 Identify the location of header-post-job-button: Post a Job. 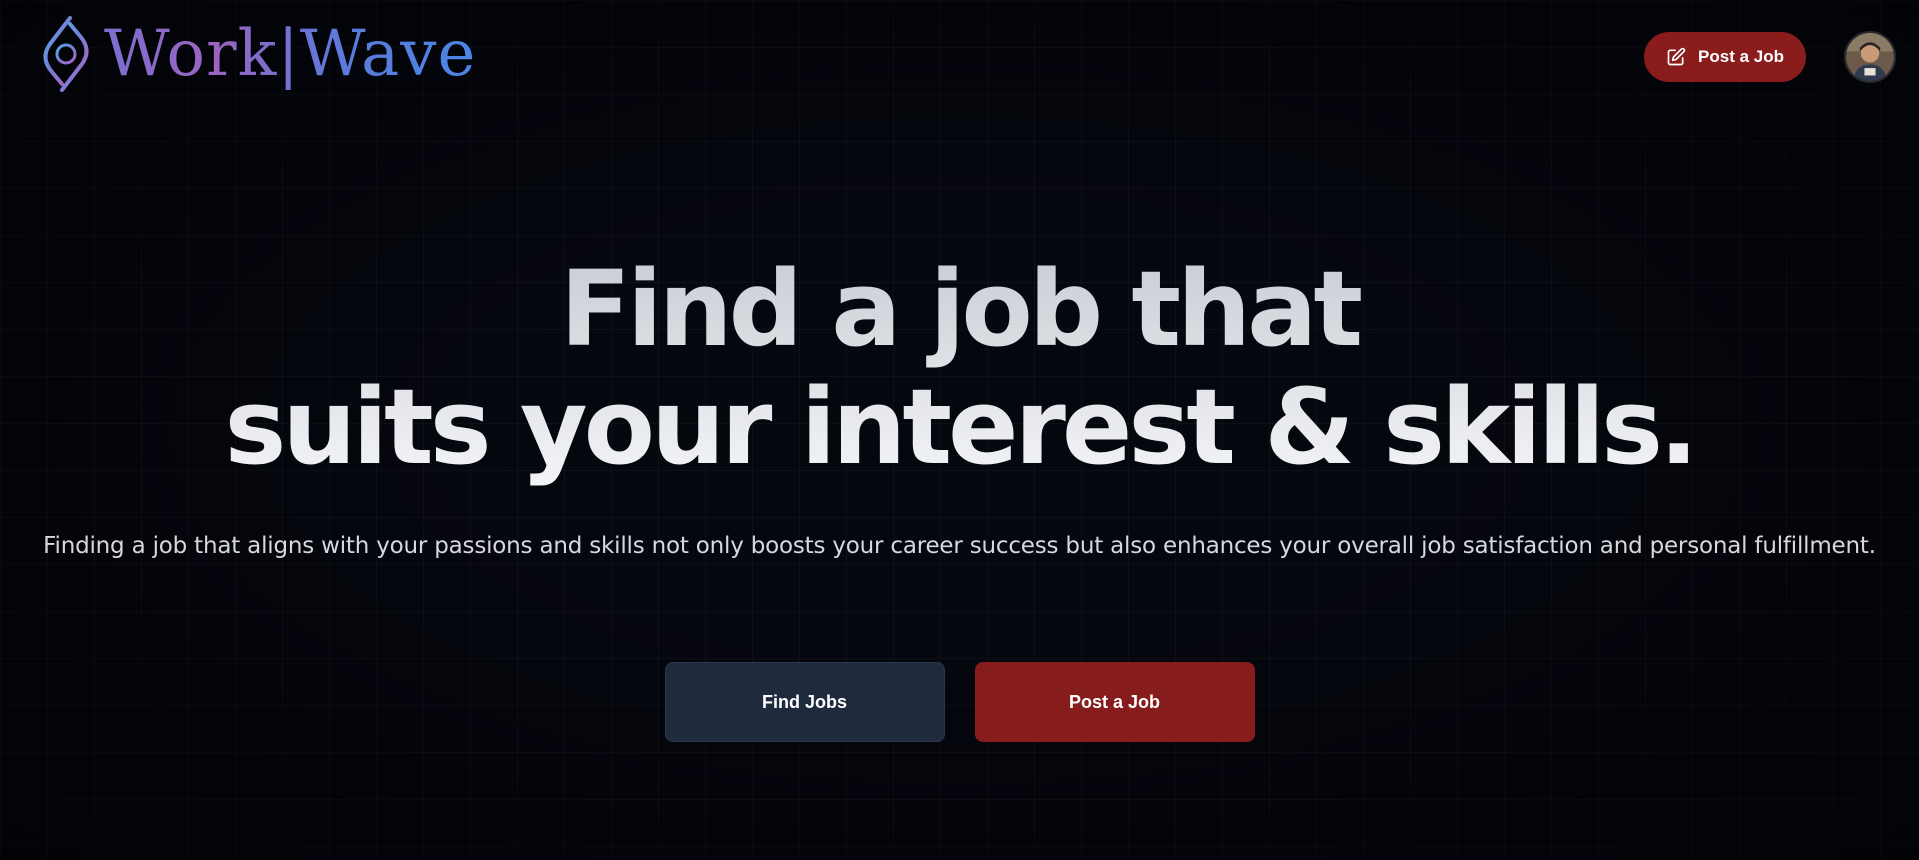
(1725, 57).